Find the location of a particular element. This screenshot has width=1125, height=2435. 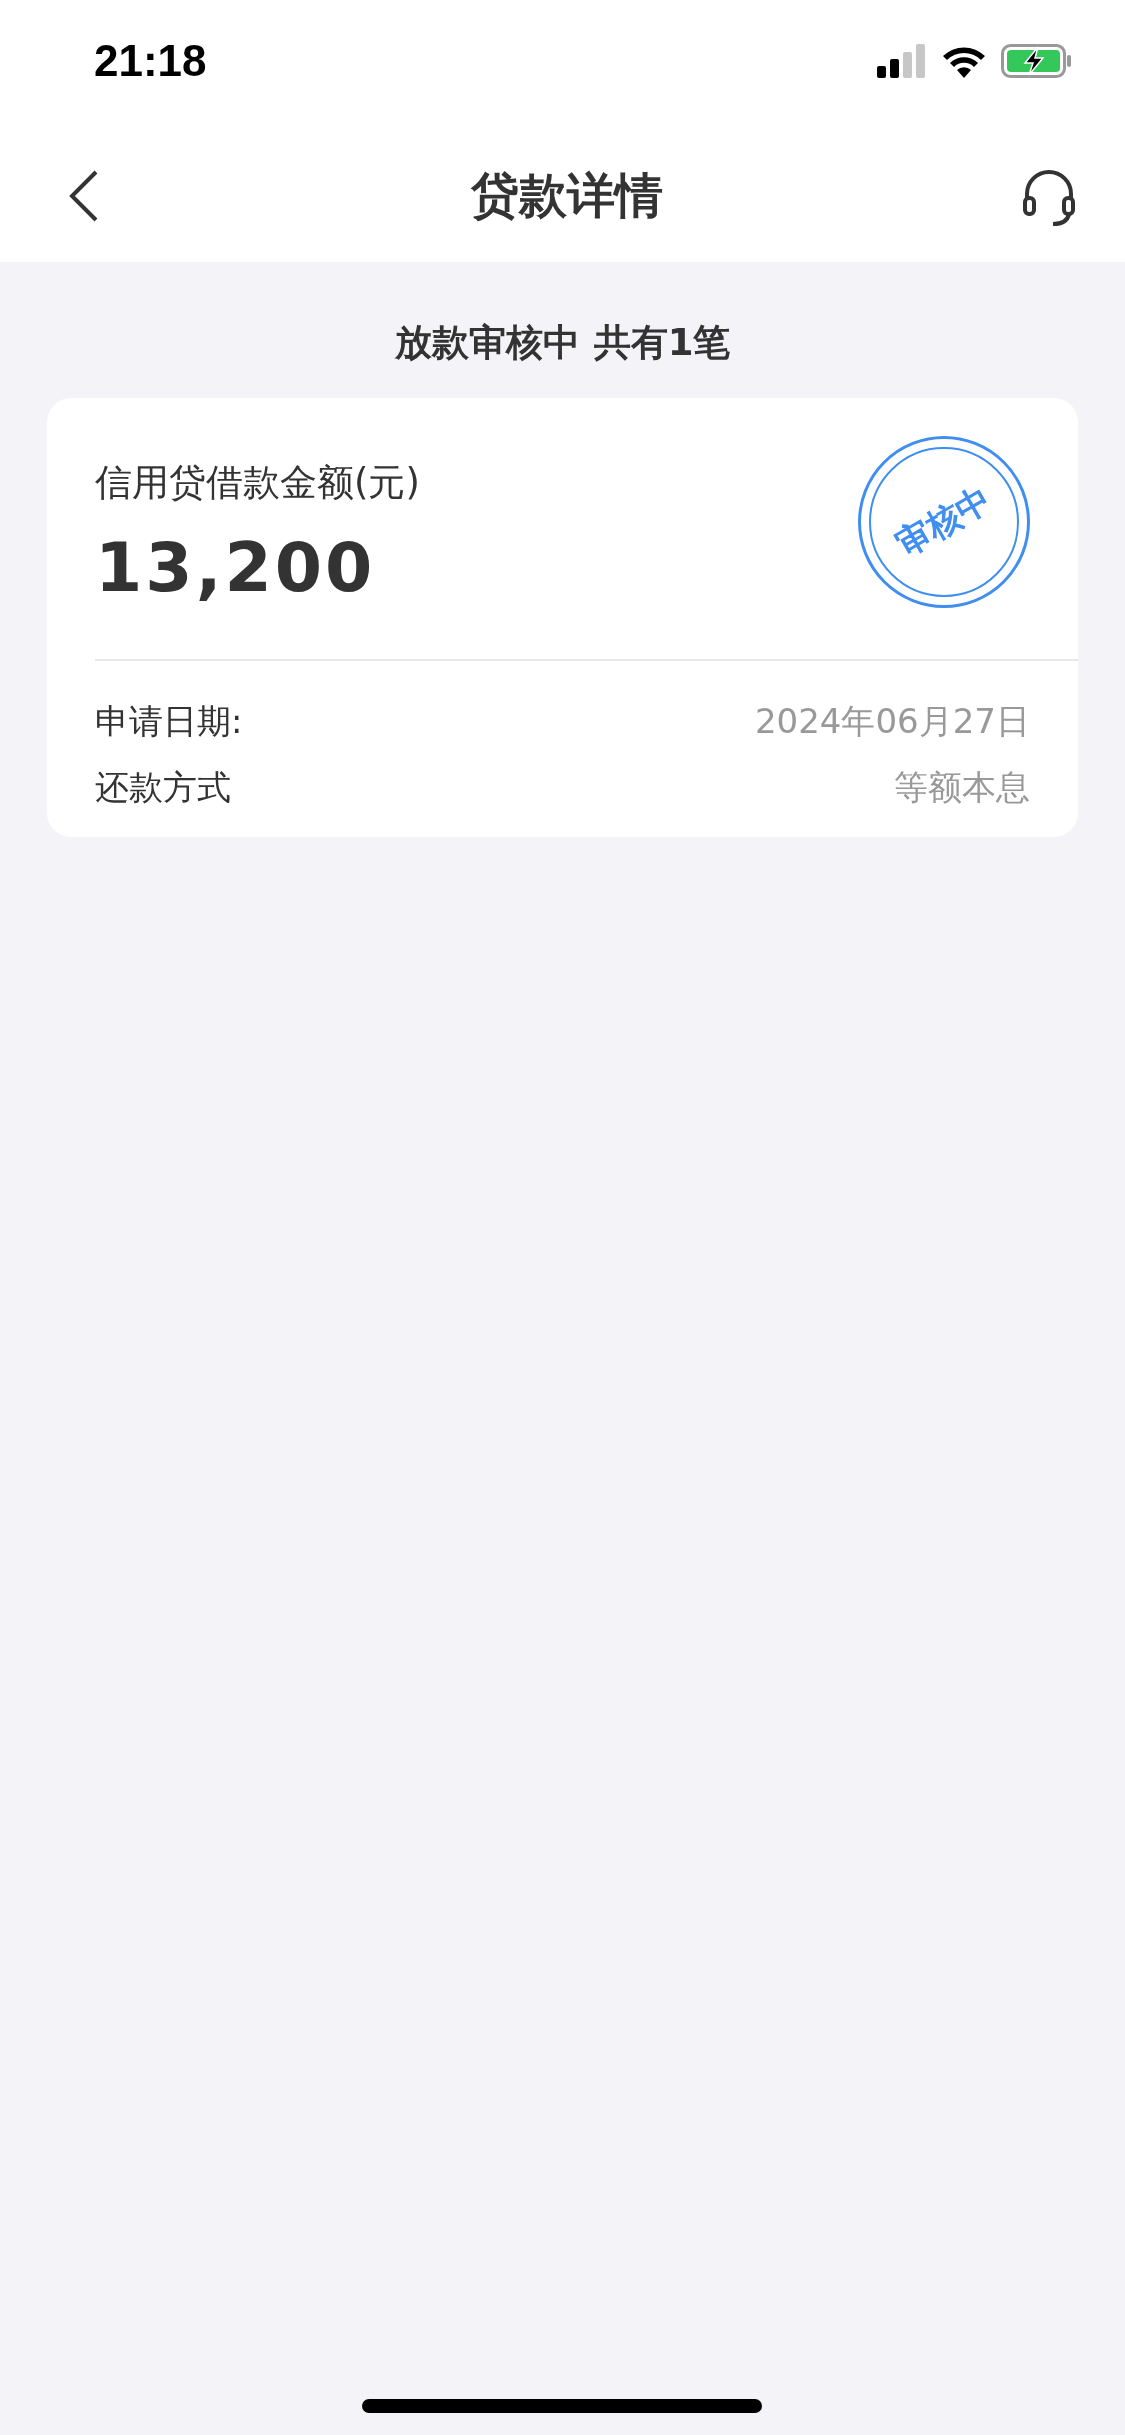

detail-value: 2024年06月27日 is located at coordinates (892, 721).